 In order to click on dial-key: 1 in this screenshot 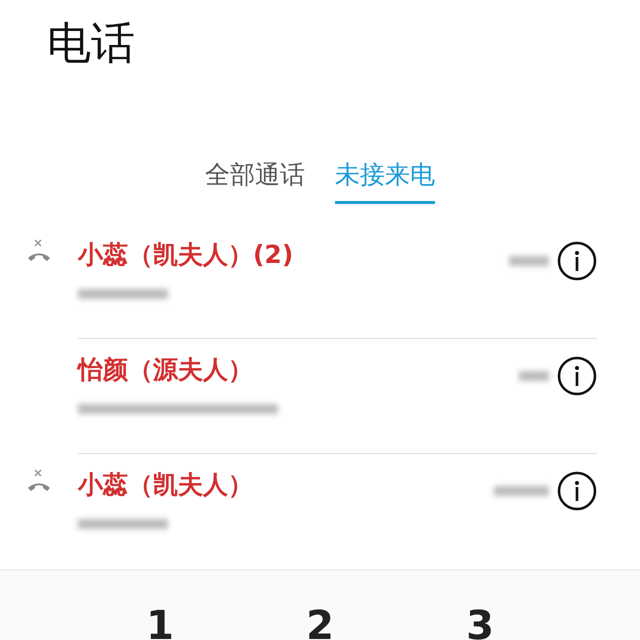, I will do `click(160, 622)`.